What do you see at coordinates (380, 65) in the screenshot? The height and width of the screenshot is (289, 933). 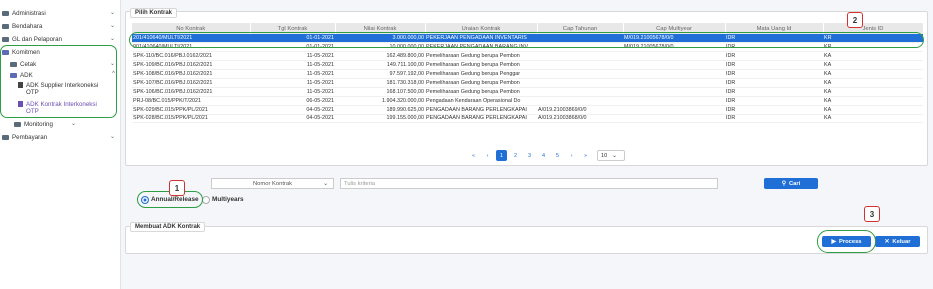 I see `cell: 149.711.100,00` at bounding box center [380, 65].